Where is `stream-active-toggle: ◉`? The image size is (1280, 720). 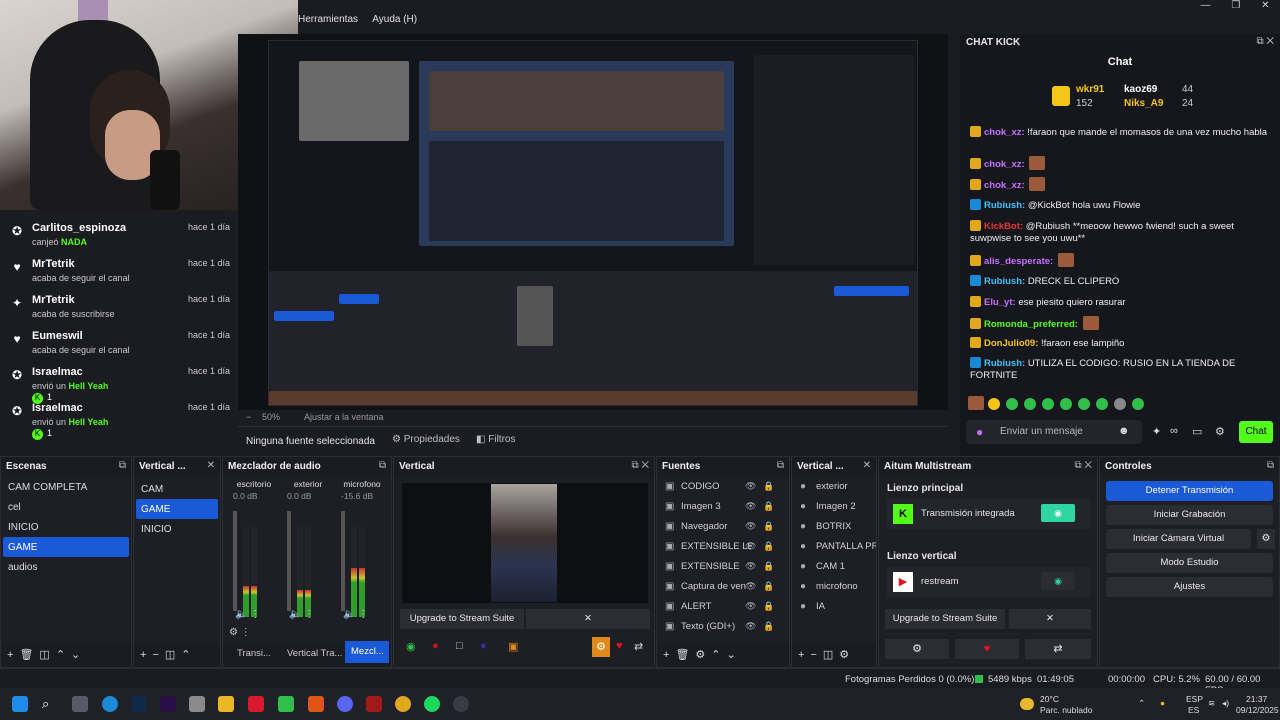
stream-active-toggle: ◉ is located at coordinates (1058, 513).